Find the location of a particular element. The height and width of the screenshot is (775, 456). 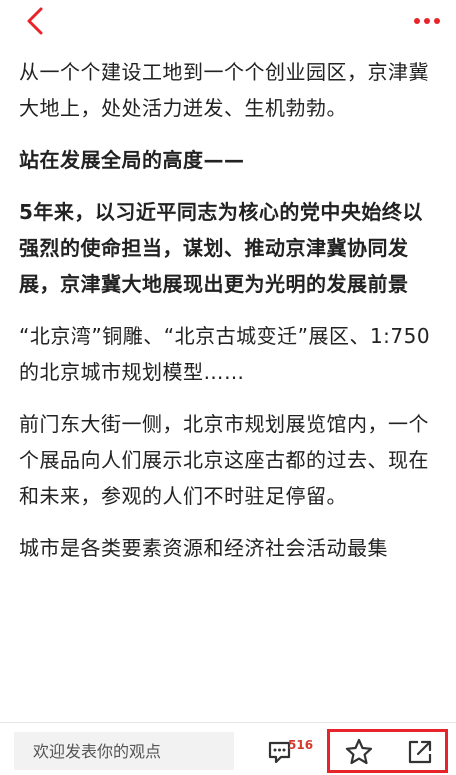

comment-count-badge: 516 is located at coordinates (301, 745).